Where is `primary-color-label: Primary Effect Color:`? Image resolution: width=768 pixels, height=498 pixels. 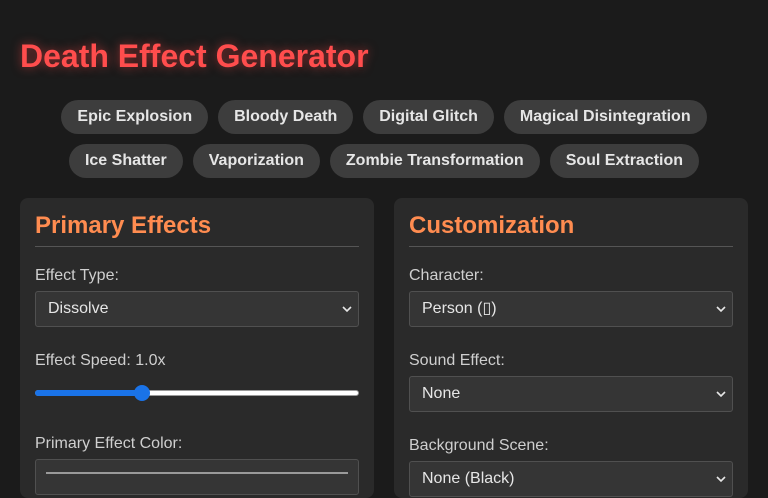 primary-color-label: Primary Effect Color: is located at coordinates (109, 443).